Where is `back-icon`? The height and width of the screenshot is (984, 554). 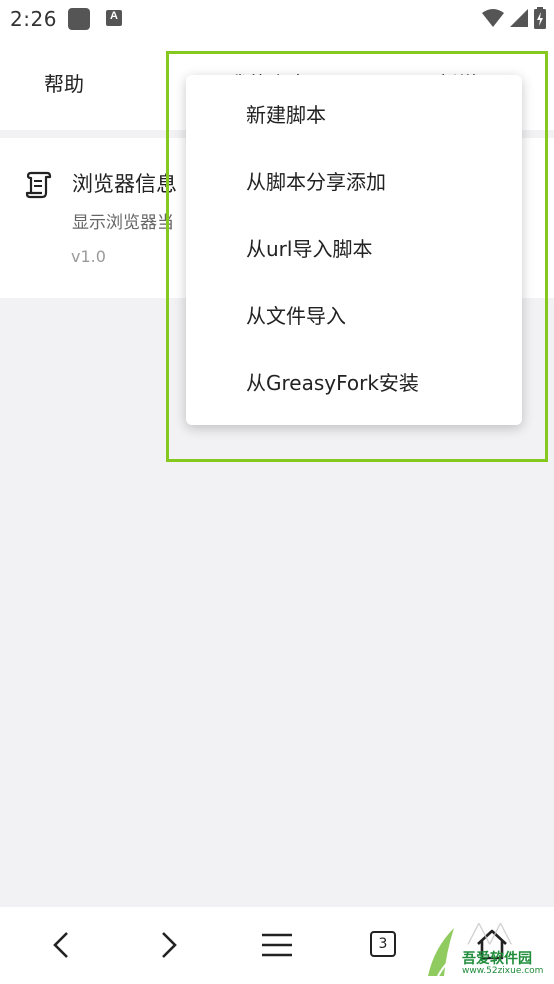
back-icon is located at coordinates (62, 945).